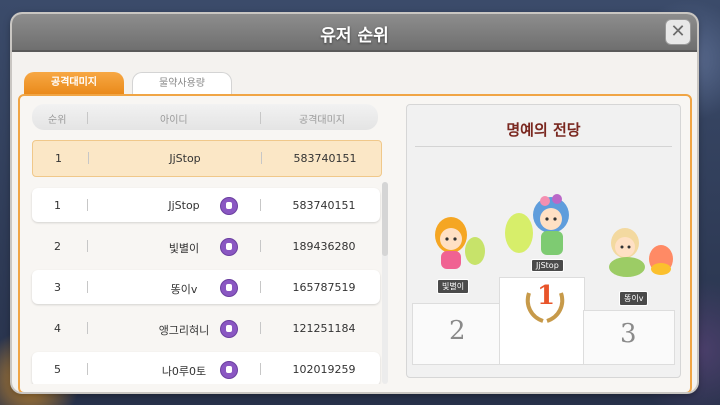  Describe the element at coordinates (206, 205) in the screenshot. I see `table-row: 1 JjStop 583740151` at that location.